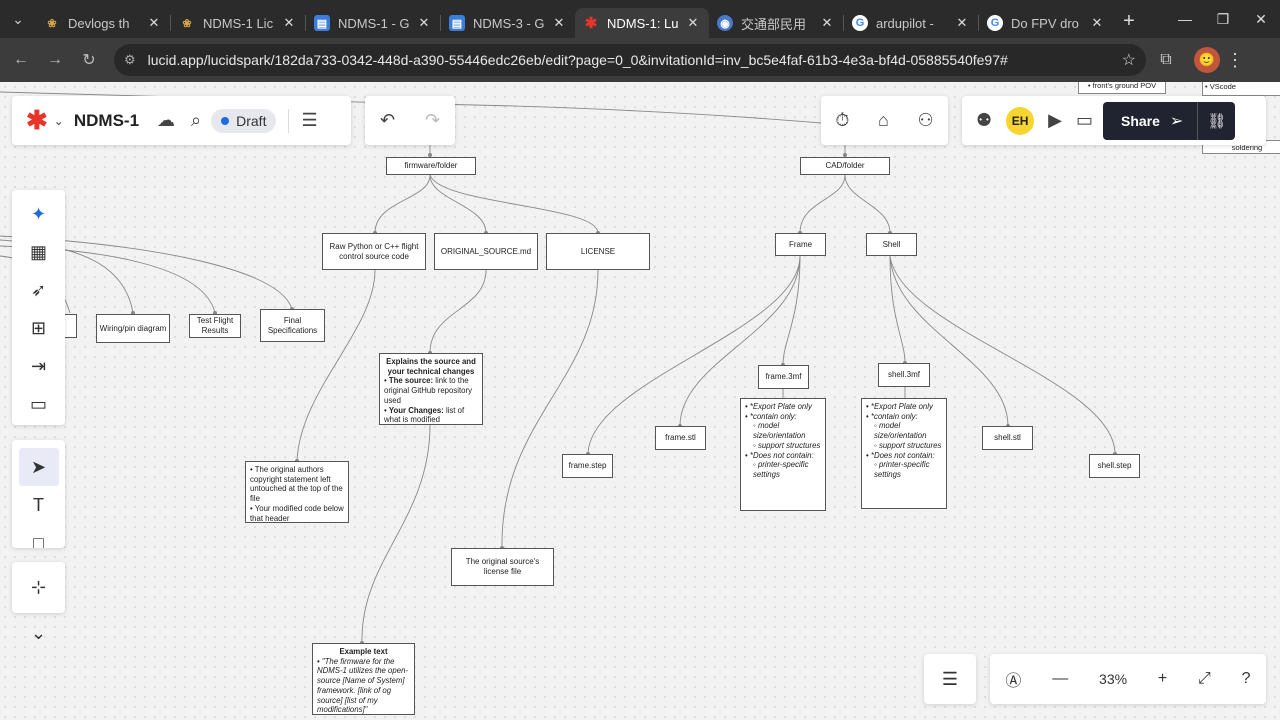 This screenshot has height=720, width=1280. Describe the element at coordinates (950, 679) in the screenshot. I see `outline-list-icon: ☰` at that location.